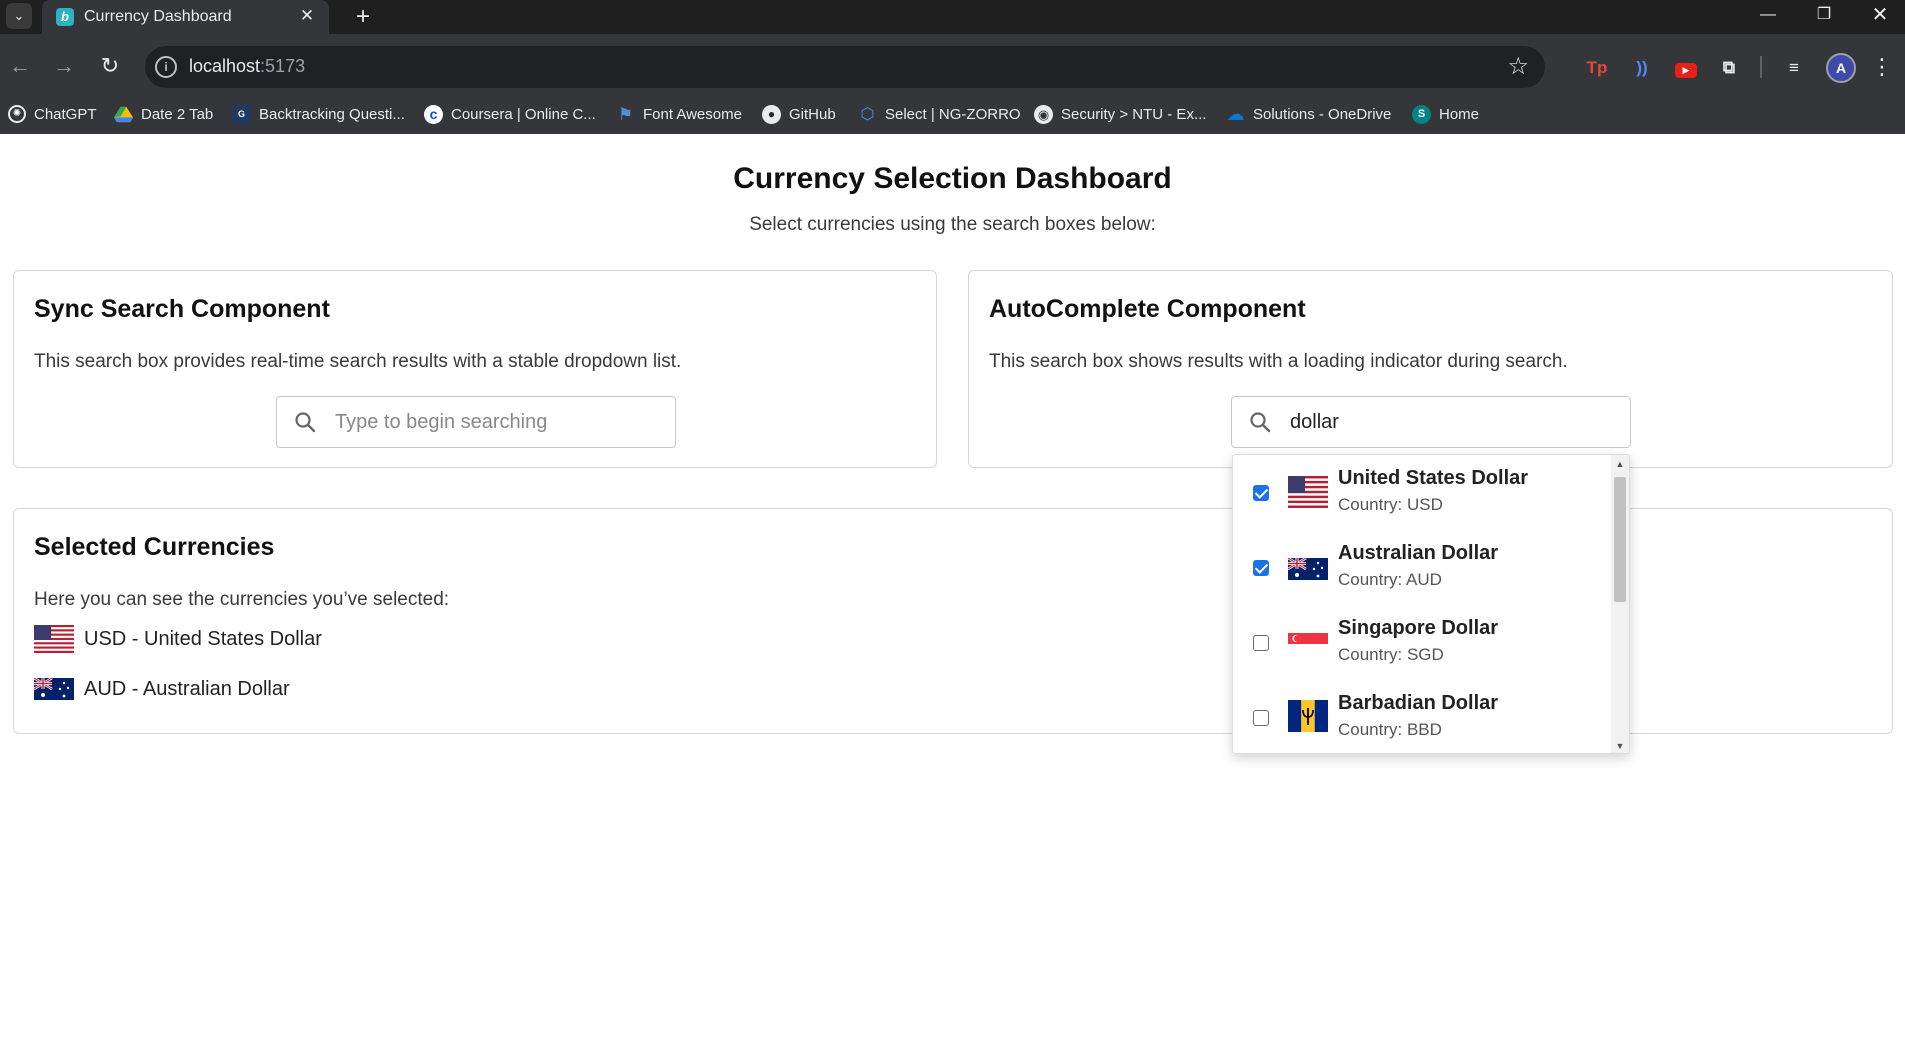  What do you see at coordinates (1597, 68) in the screenshot?
I see `tp-extension-icon: Tp` at bounding box center [1597, 68].